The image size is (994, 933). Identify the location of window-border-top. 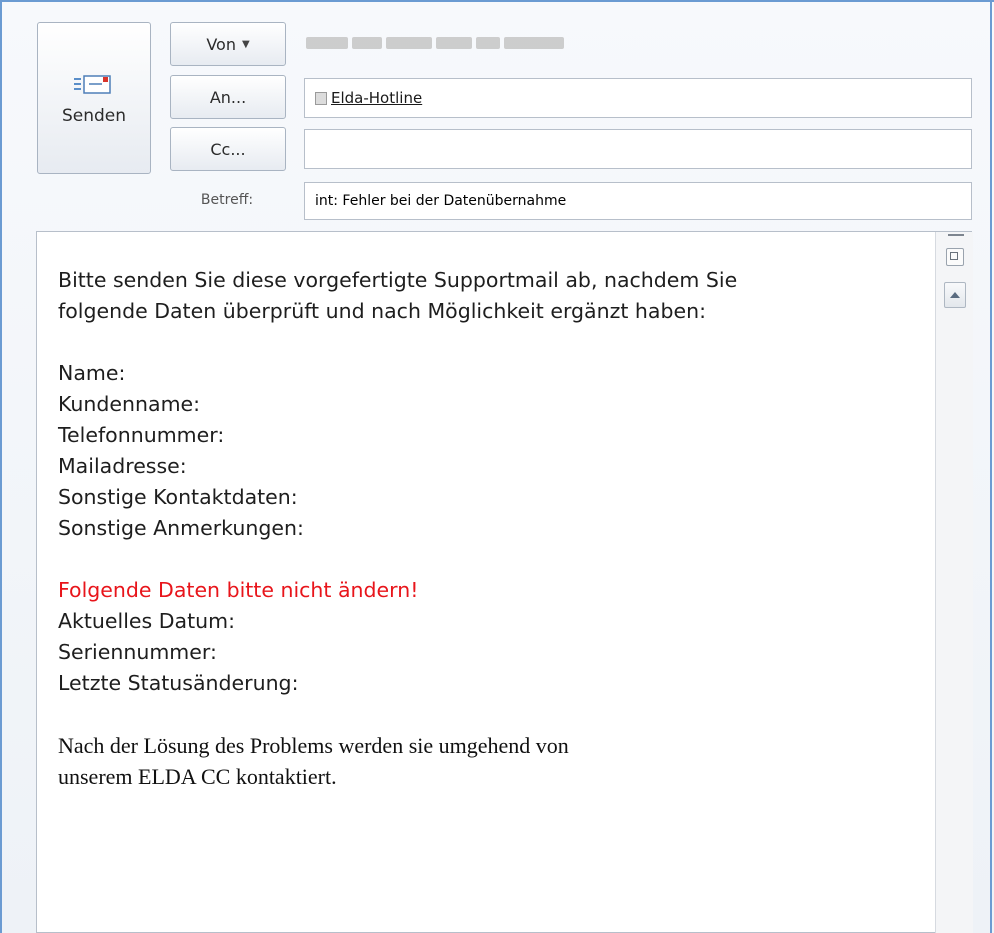
(497, 1).